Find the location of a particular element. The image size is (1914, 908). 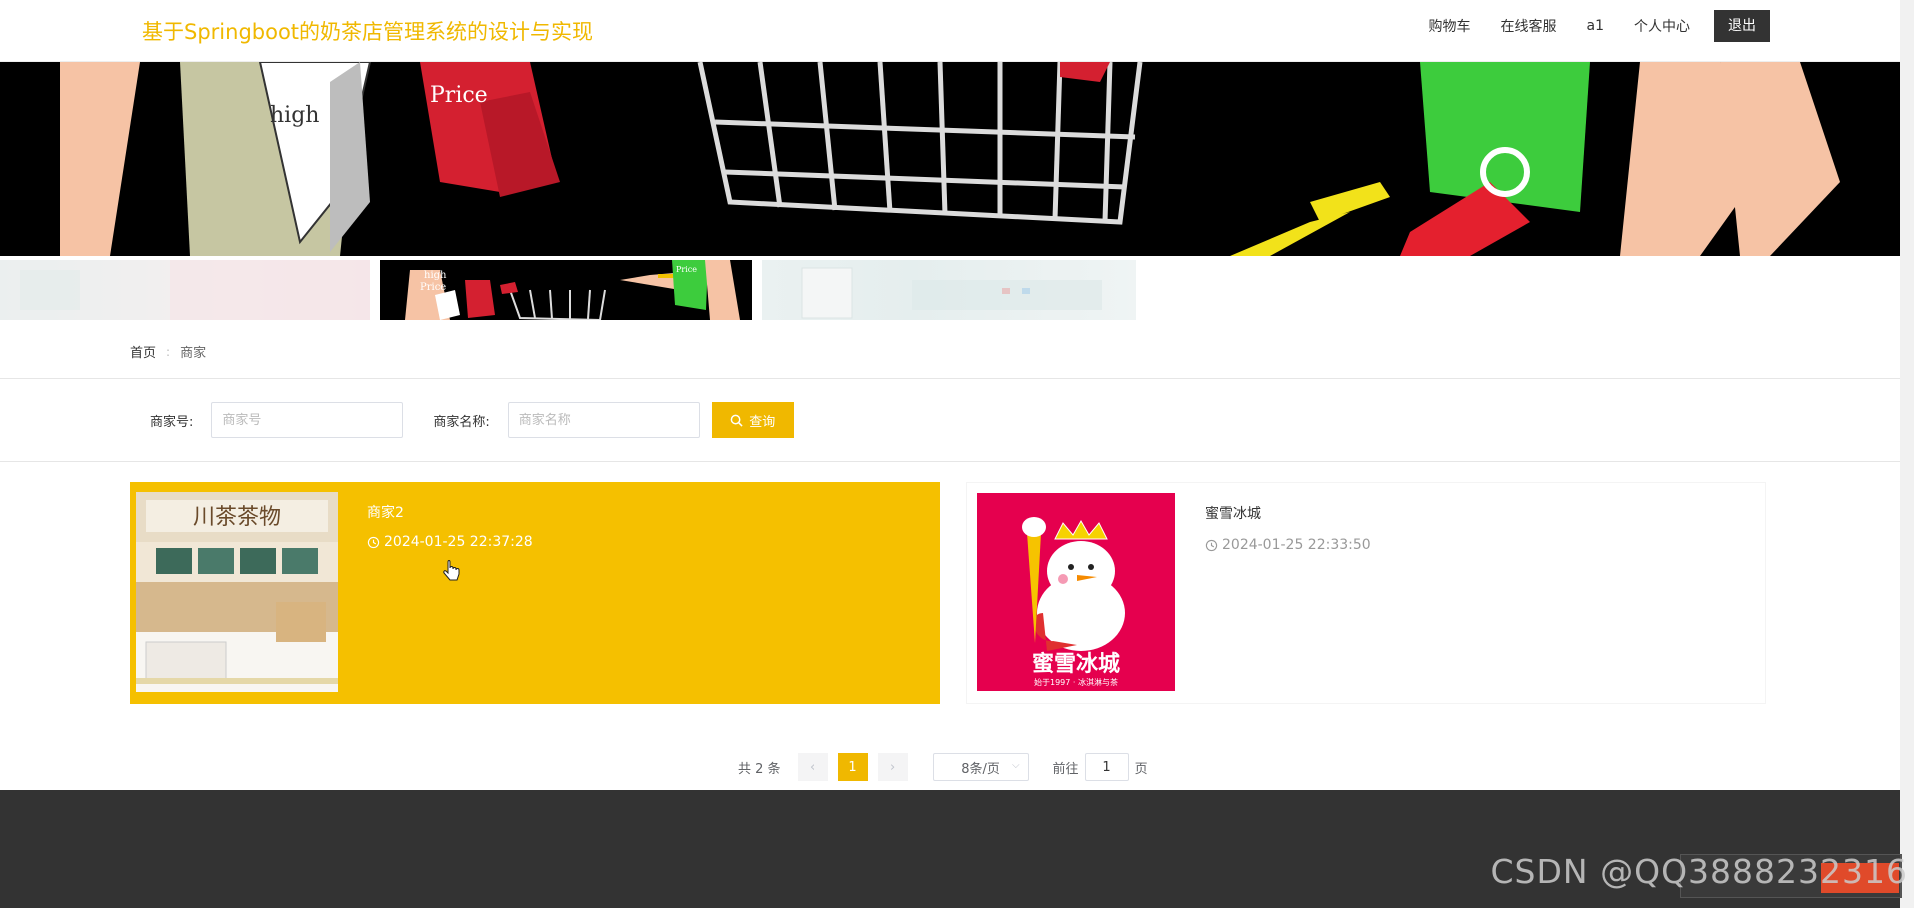

merchant-no-label: 商家号: is located at coordinates (172, 422).